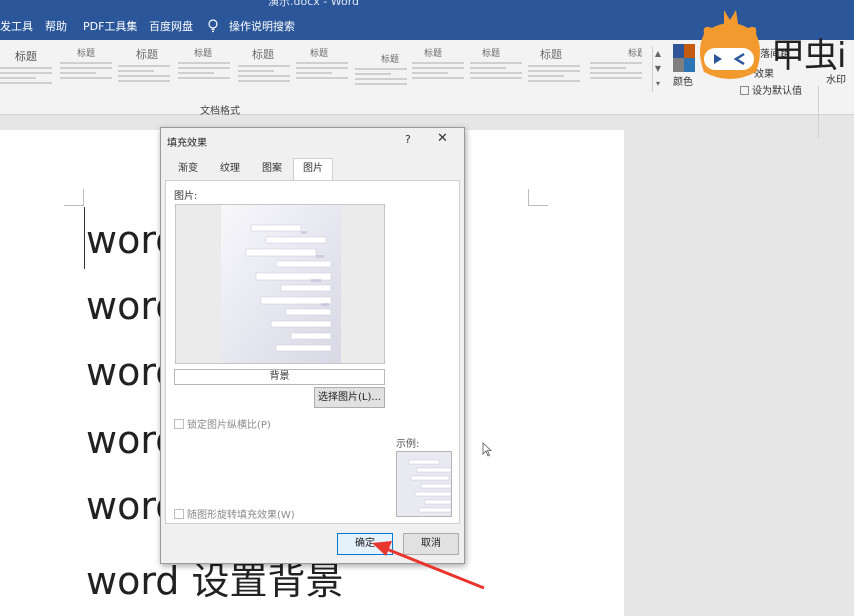 This screenshot has height=616, width=854. Describe the element at coordinates (496, 71) in the screenshot. I see `style-thumb-9: 标题` at that location.